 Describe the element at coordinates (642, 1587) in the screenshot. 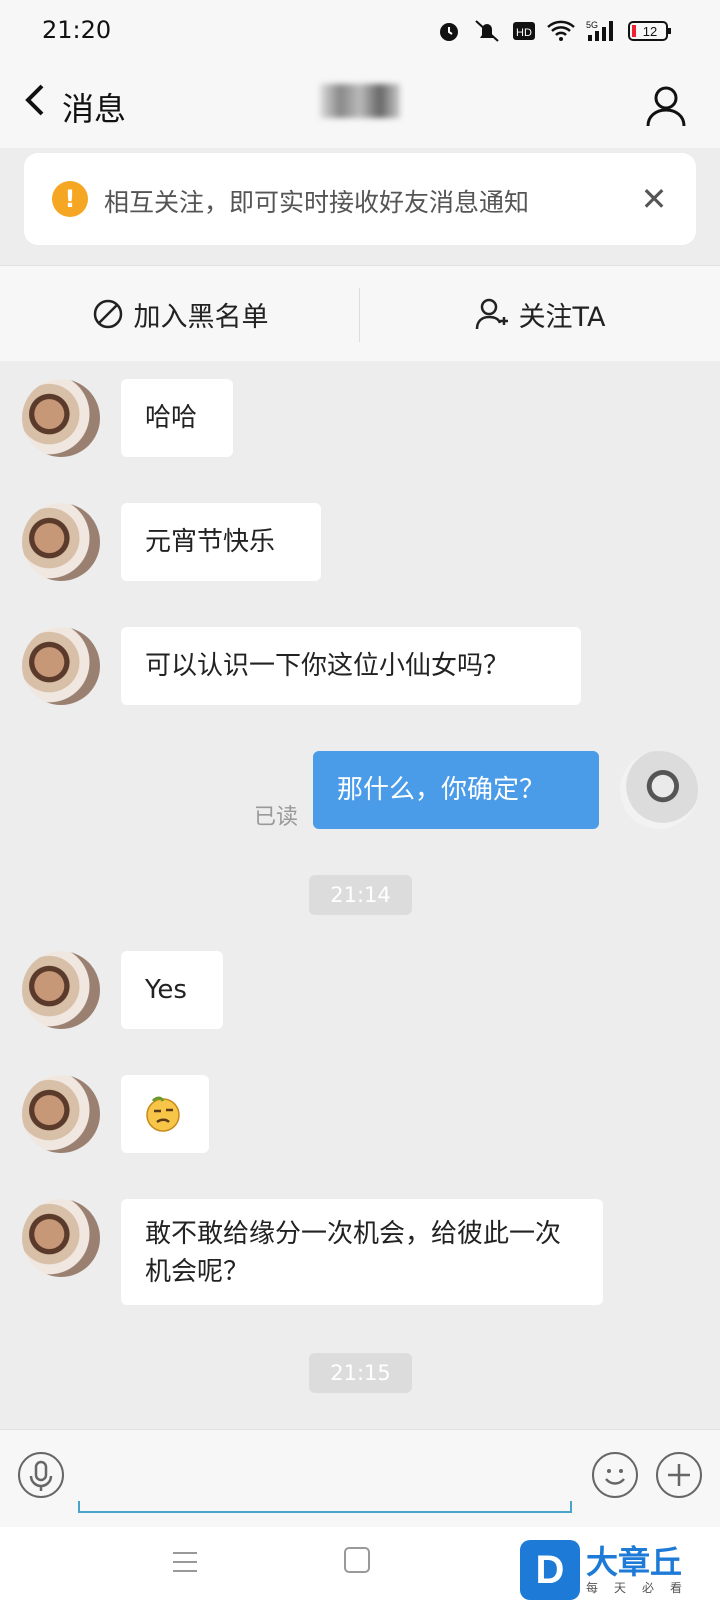

I see `watermark-subtext: 每天必看` at that location.